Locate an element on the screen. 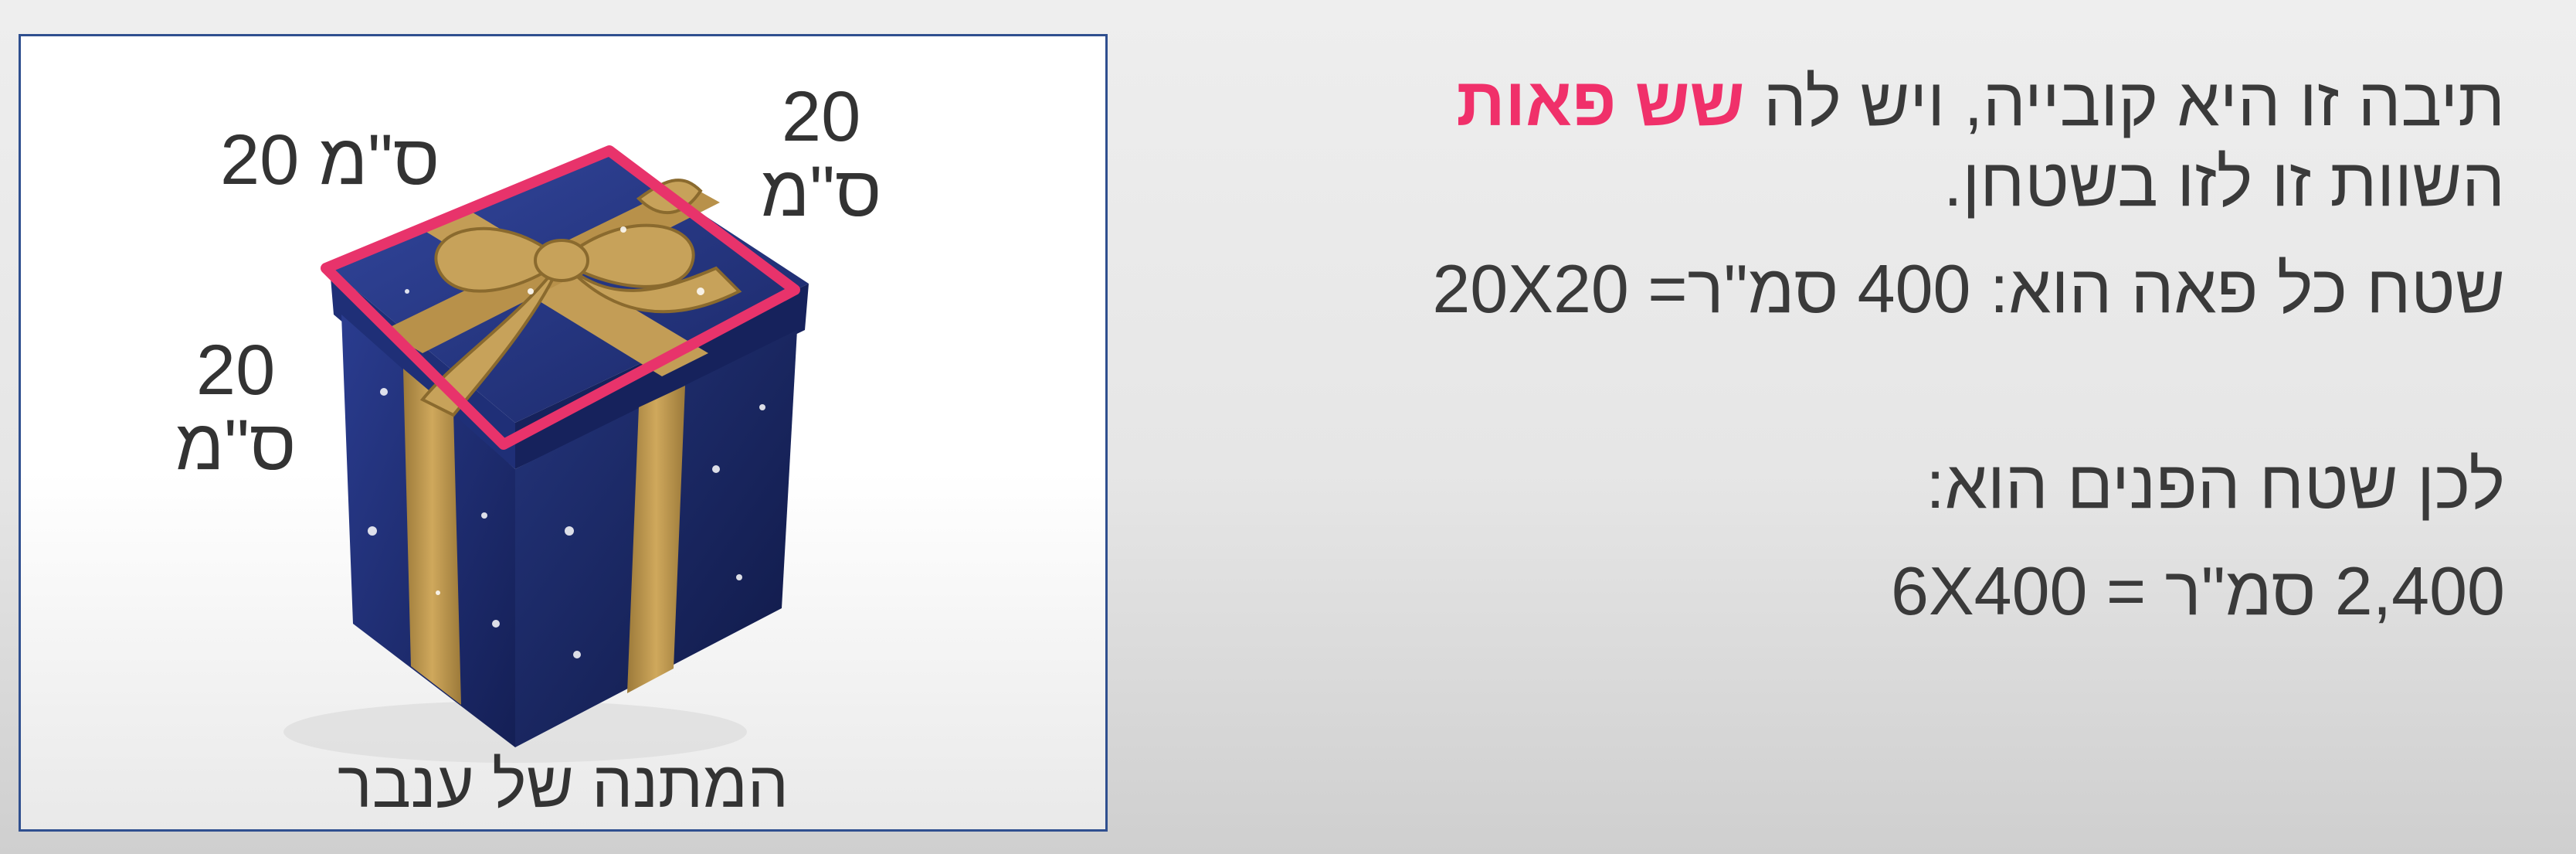 Image resolution: width=2576 pixels, height=854 pixels. text-line2: השוות זו לזו בשטחן. is located at coordinates (2224, 181).